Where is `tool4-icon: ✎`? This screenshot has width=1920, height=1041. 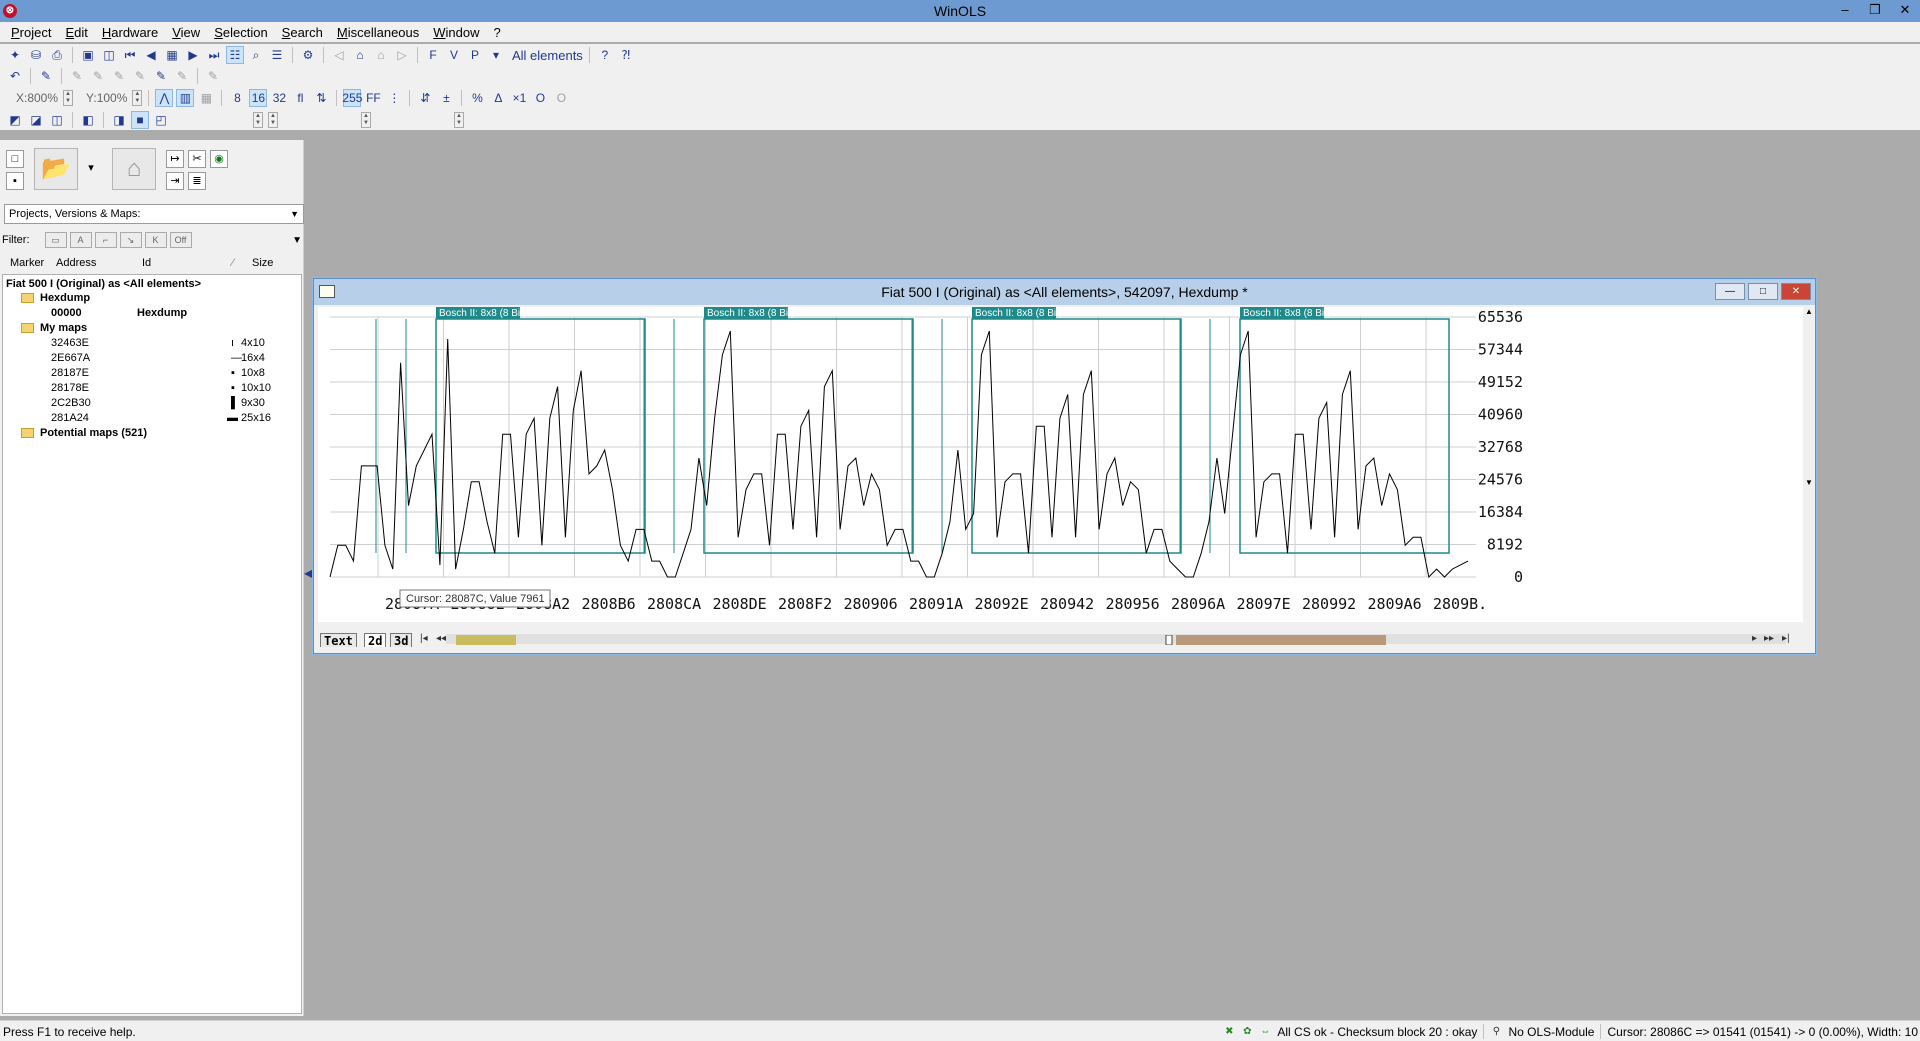
tool4-icon: ✎ is located at coordinates (140, 76).